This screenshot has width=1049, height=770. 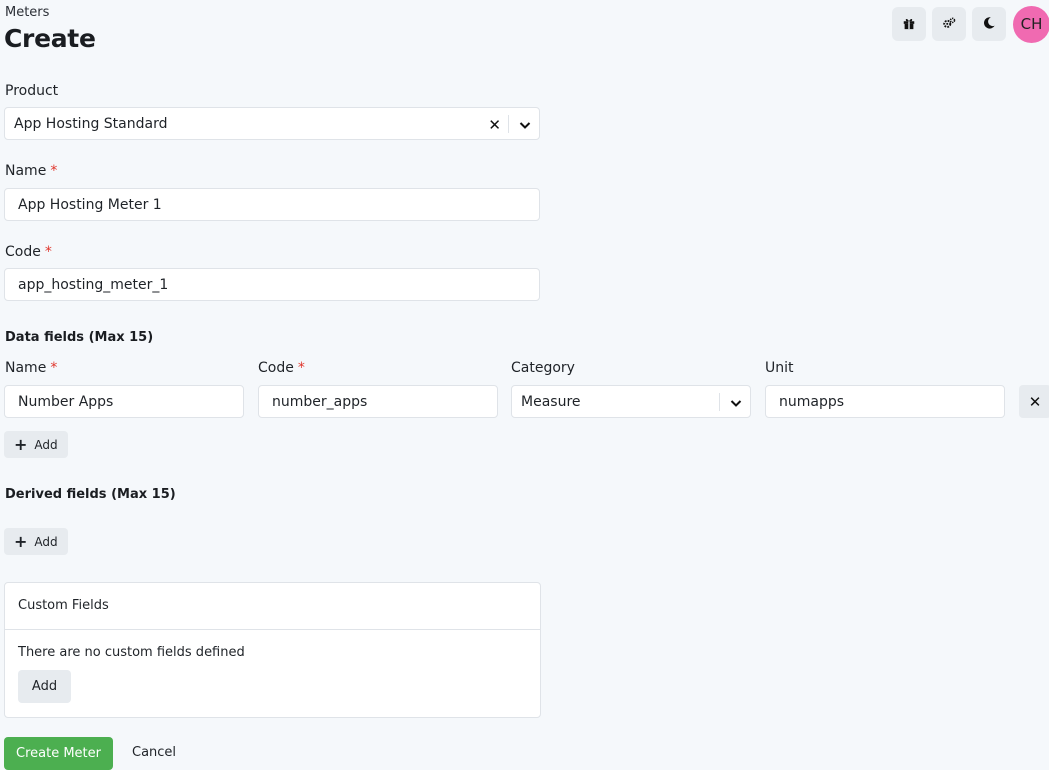 I want to click on theme-toggle-button, so click(x=989, y=24).